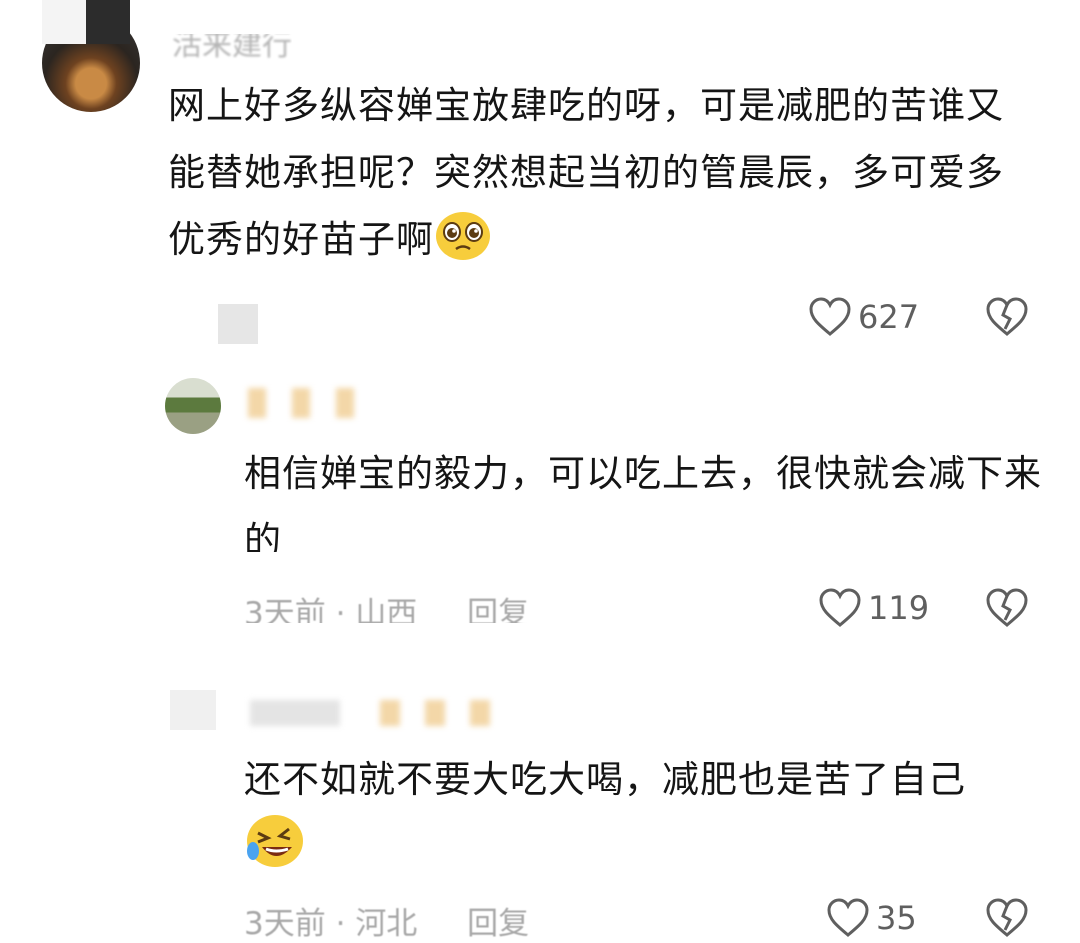  I want to click on like-count: 627, so click(889, 317).